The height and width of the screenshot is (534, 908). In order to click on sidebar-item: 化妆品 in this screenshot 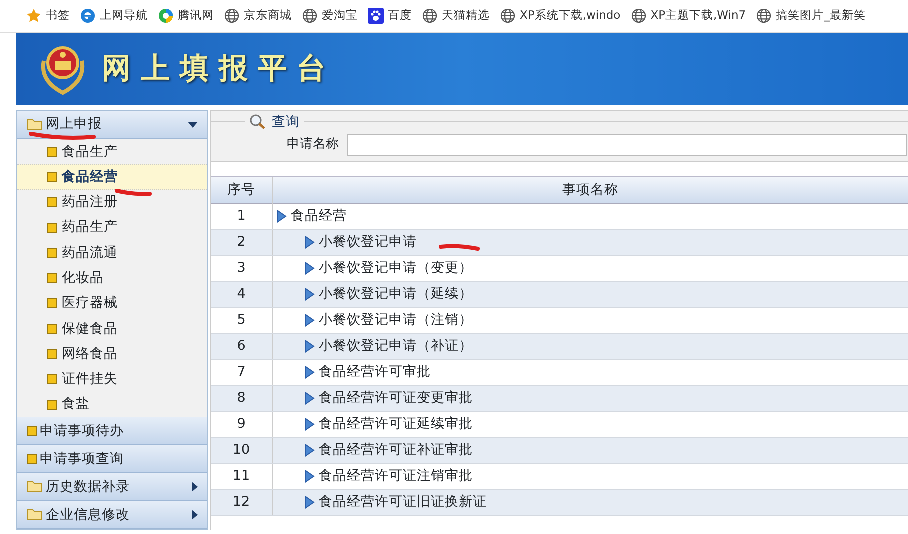, I will do `click(112, 278)`.